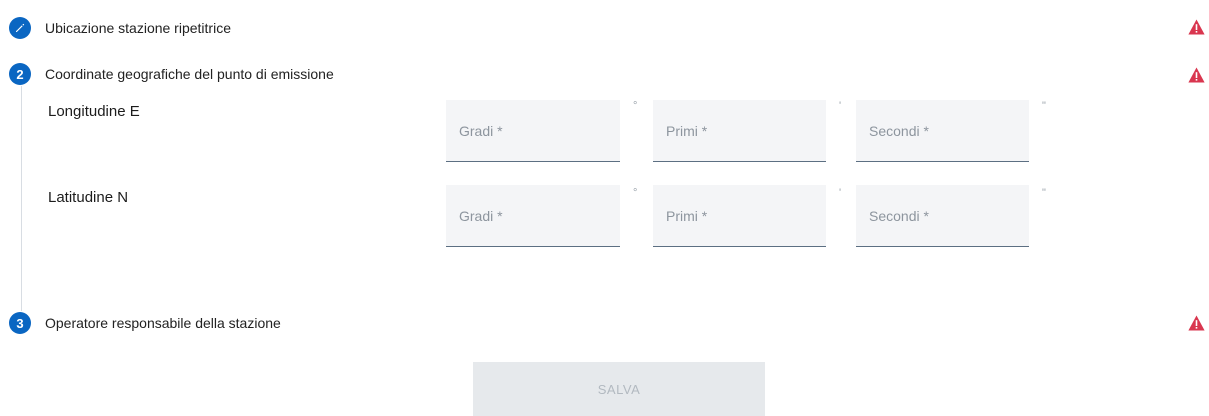 Image resolution: width=1209 pixels, height=416 pixels. I want to click on step-operatore: 3 Operatore responsabile della stazione, so click(145, 323).